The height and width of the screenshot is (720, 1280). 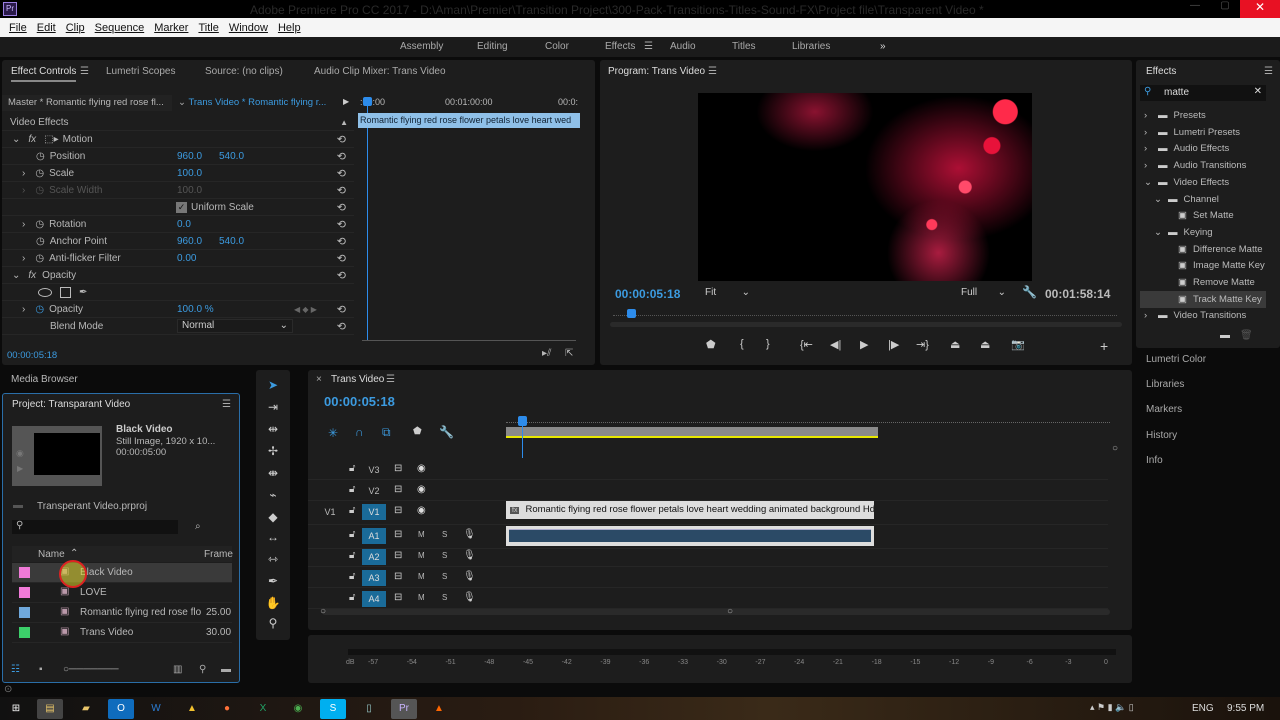 What do you see at coordinates (955, 344) in the screenshot?
I see `lift-icon: ⏏` at bounding box center [955, 344].